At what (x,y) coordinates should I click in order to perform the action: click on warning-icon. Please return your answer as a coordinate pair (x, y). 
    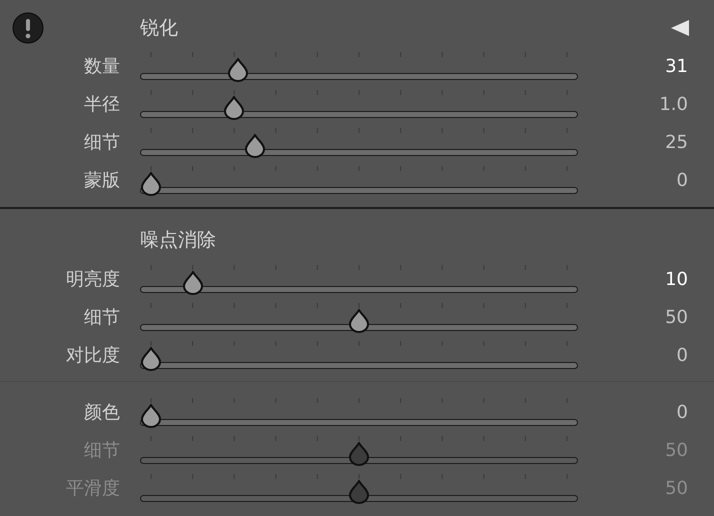
    Looking at the image, I should click on (28, 28).